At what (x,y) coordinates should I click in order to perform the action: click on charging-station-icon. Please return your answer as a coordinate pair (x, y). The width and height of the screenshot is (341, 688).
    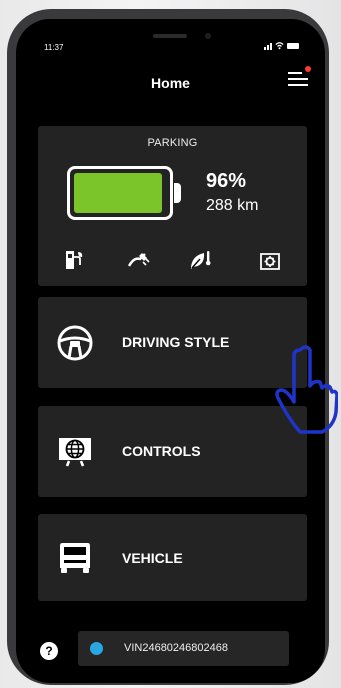
    Looking at the image, I should click on (74, 260).